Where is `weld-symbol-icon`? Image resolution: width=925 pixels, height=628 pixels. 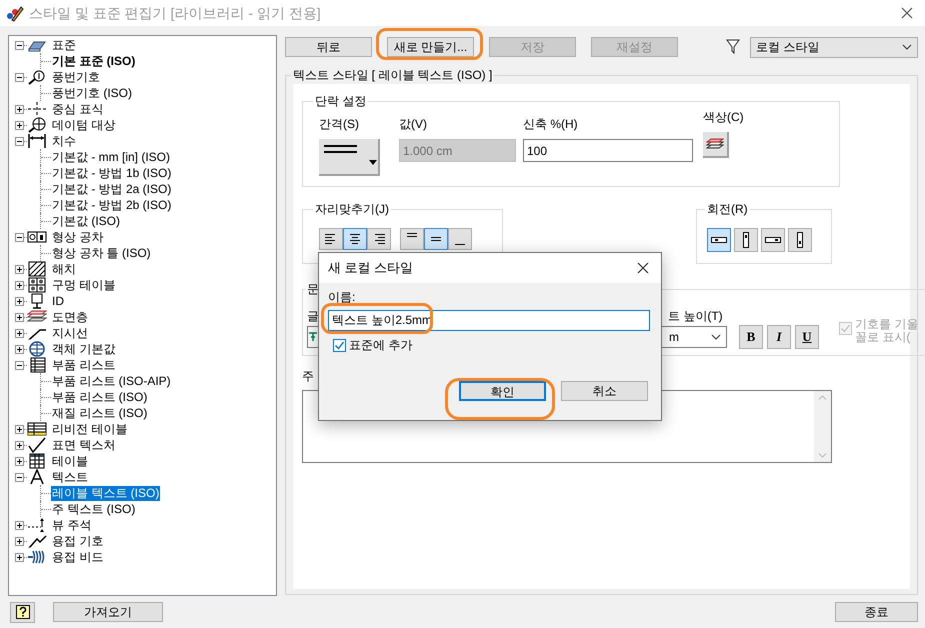
weld-symbol-icon is located at coordinates (37, 541).